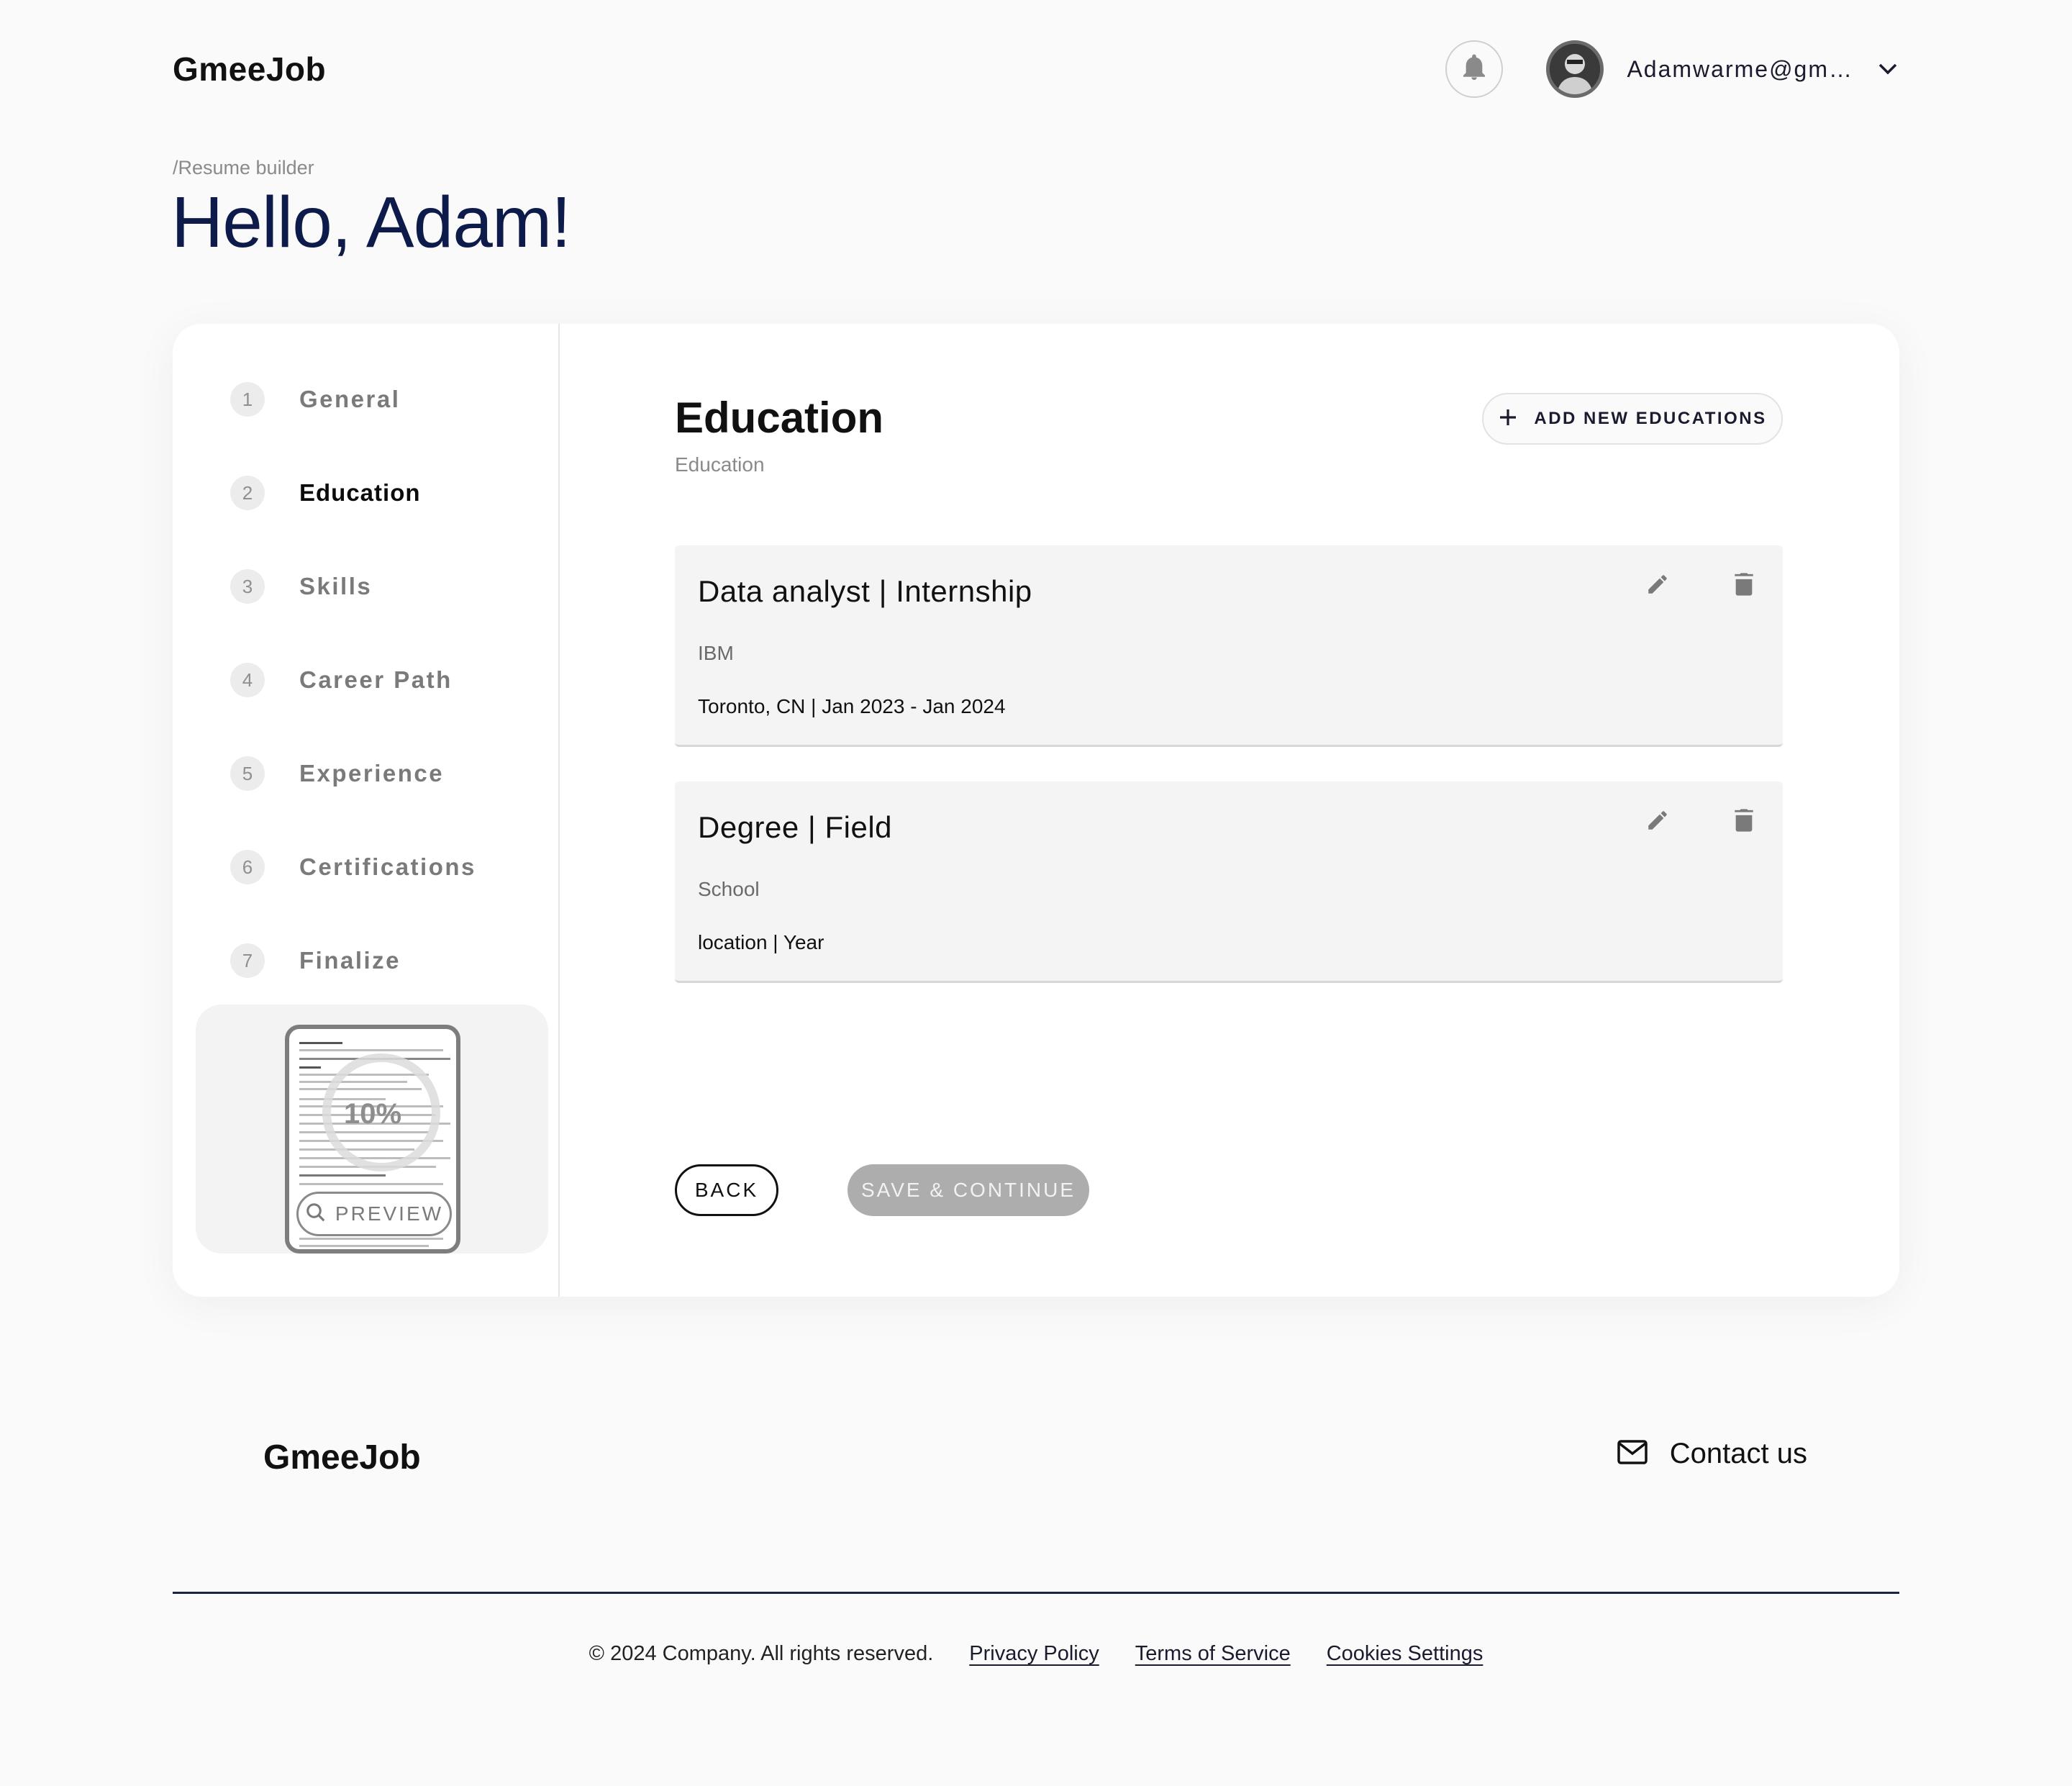 The width and height of the screenshot is (2072, 1786). I want to click on footer-divider, so click(1036, 1593).